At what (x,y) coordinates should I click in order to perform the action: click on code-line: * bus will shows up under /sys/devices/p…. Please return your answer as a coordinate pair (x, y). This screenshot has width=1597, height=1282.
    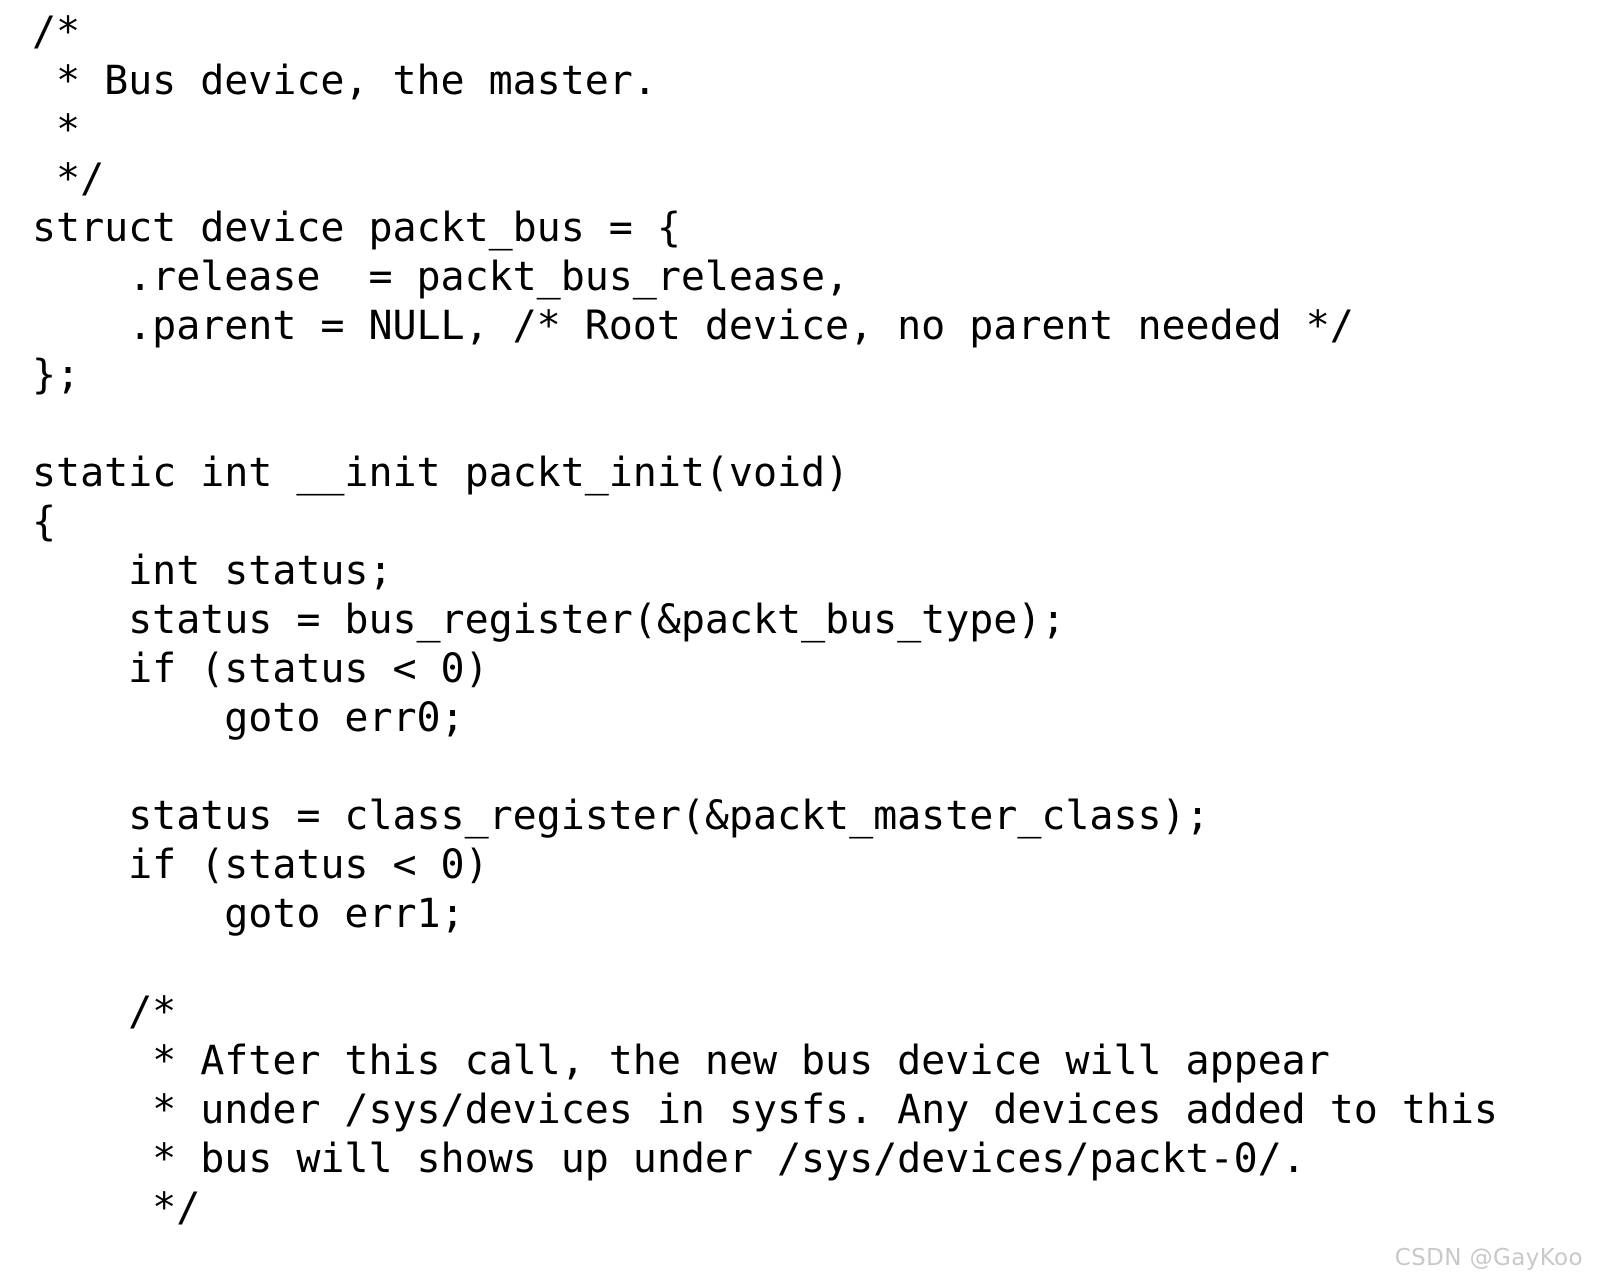
    Looking at the image, I should click on (669, 1159).